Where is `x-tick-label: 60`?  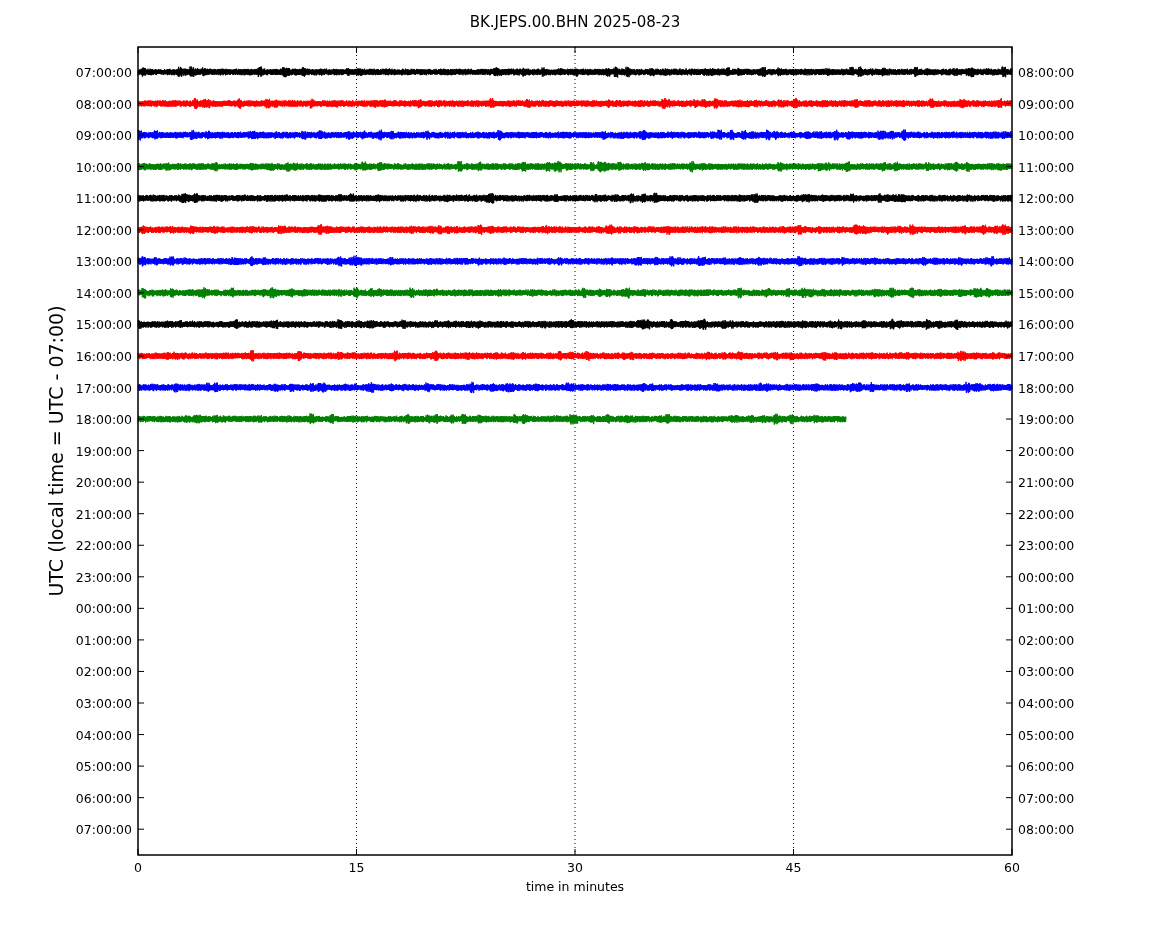 x-tick-label: 60 is located at coordinates (1012, 867).